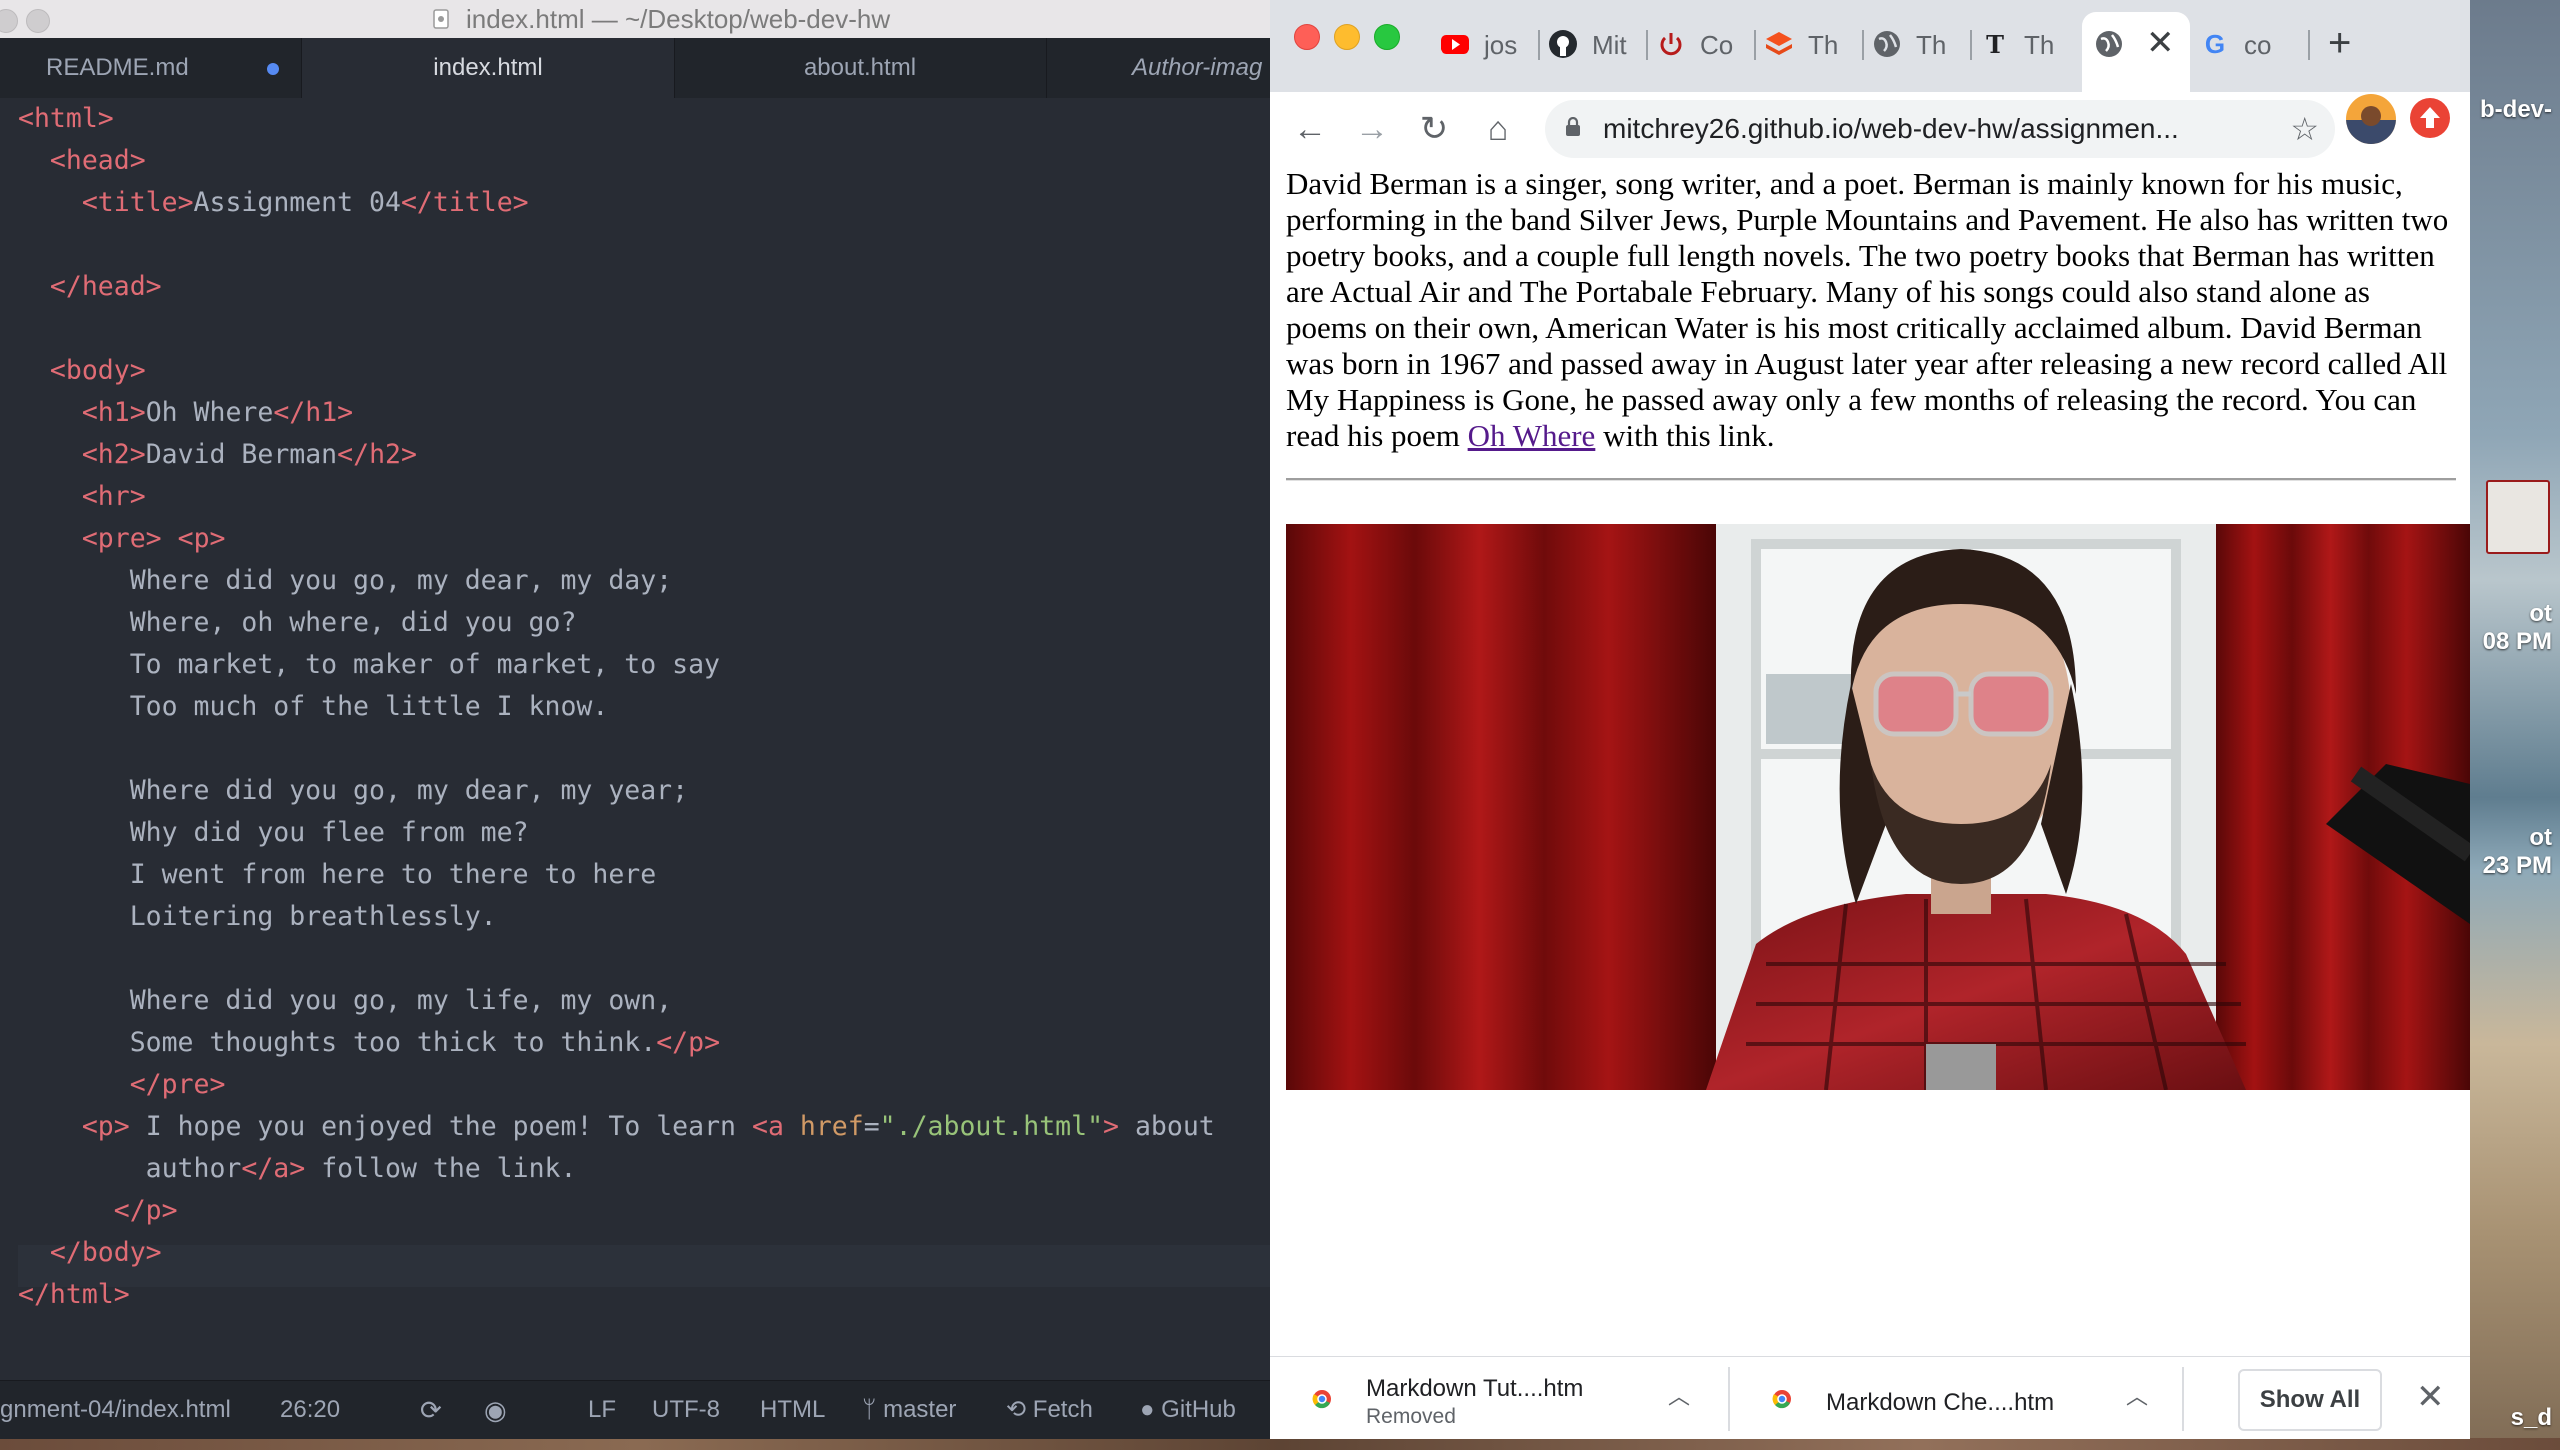 Image resolution: width=2560 pixels, height=1450 pixels. What do you see at coordinates (1490, 45) in the screenshot?
I see `browser-tab: jos` at bounding box center [1490, 45].